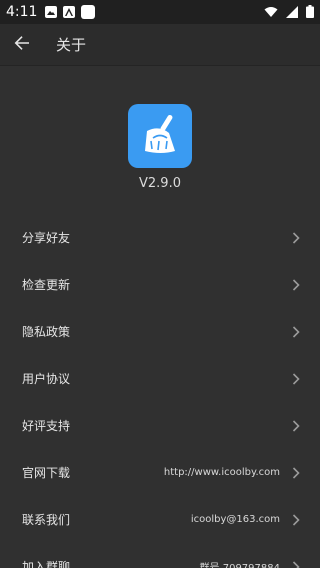 This screenshot has width=320, height=568. I want to click on menu-item-contact-us: 联系我们 icoolby@163.com, so click(160, 519).